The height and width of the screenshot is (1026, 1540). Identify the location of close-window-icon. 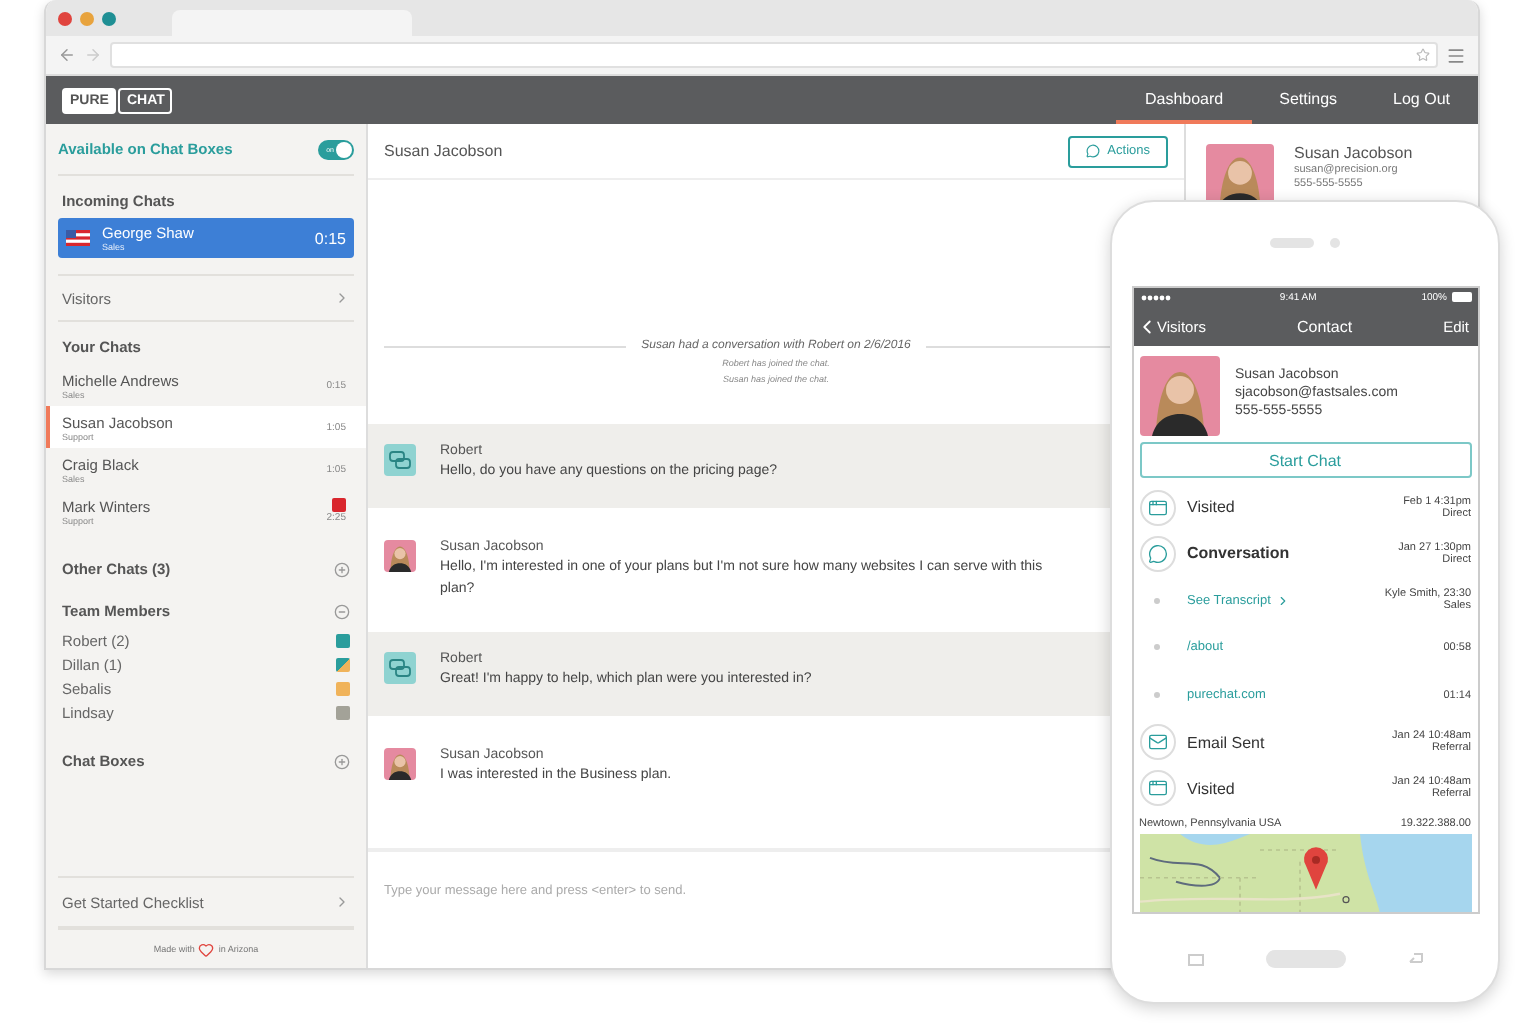
(65, 18).